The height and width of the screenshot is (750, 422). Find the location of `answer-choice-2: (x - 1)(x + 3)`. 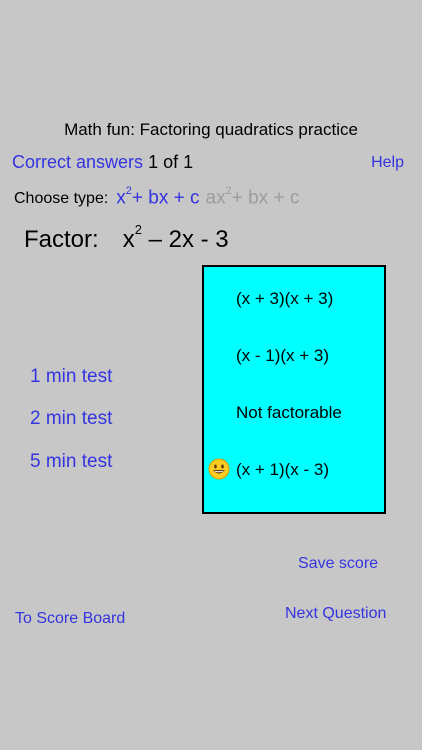

answer-choice-2: (x - 1)(x + 3) is located at coordinates (282, 356).